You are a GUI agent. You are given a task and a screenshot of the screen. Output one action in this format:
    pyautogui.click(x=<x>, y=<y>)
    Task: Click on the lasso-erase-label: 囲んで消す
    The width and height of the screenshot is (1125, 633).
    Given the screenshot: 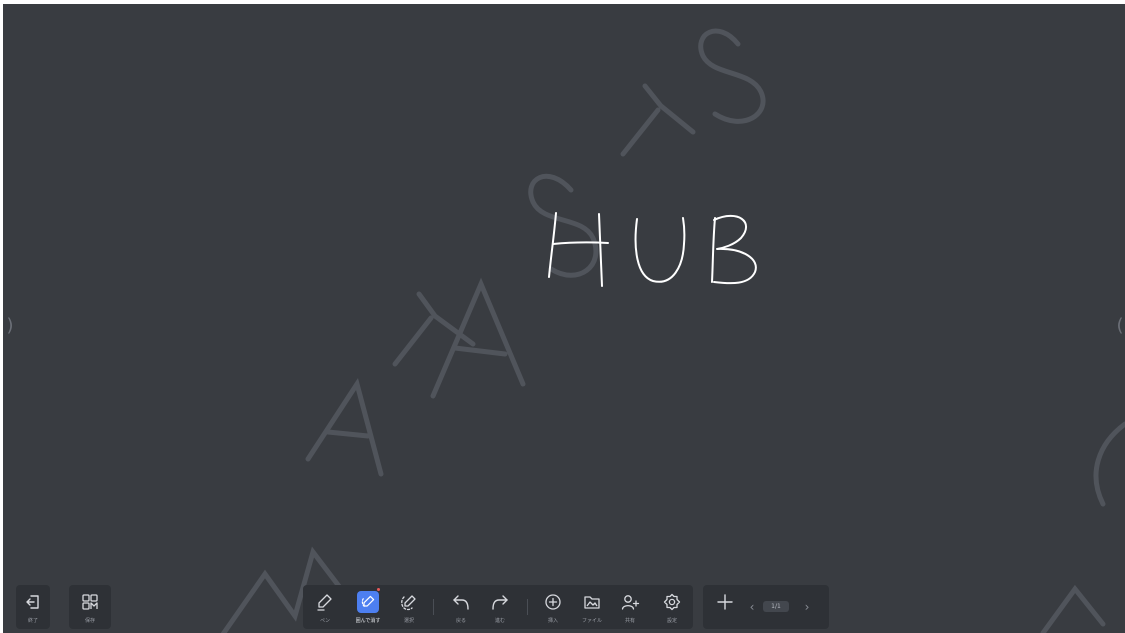 What is the action you would take?
    pyautogui.click(x=368, y=621)
    